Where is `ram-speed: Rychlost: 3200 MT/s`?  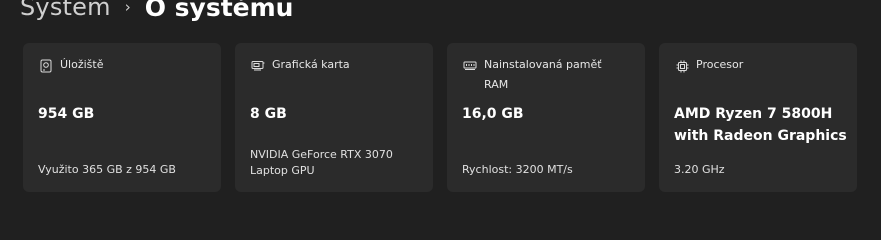 ram-speed: Rychlost: 3200 MT/s is located at coordinates (517, 169).